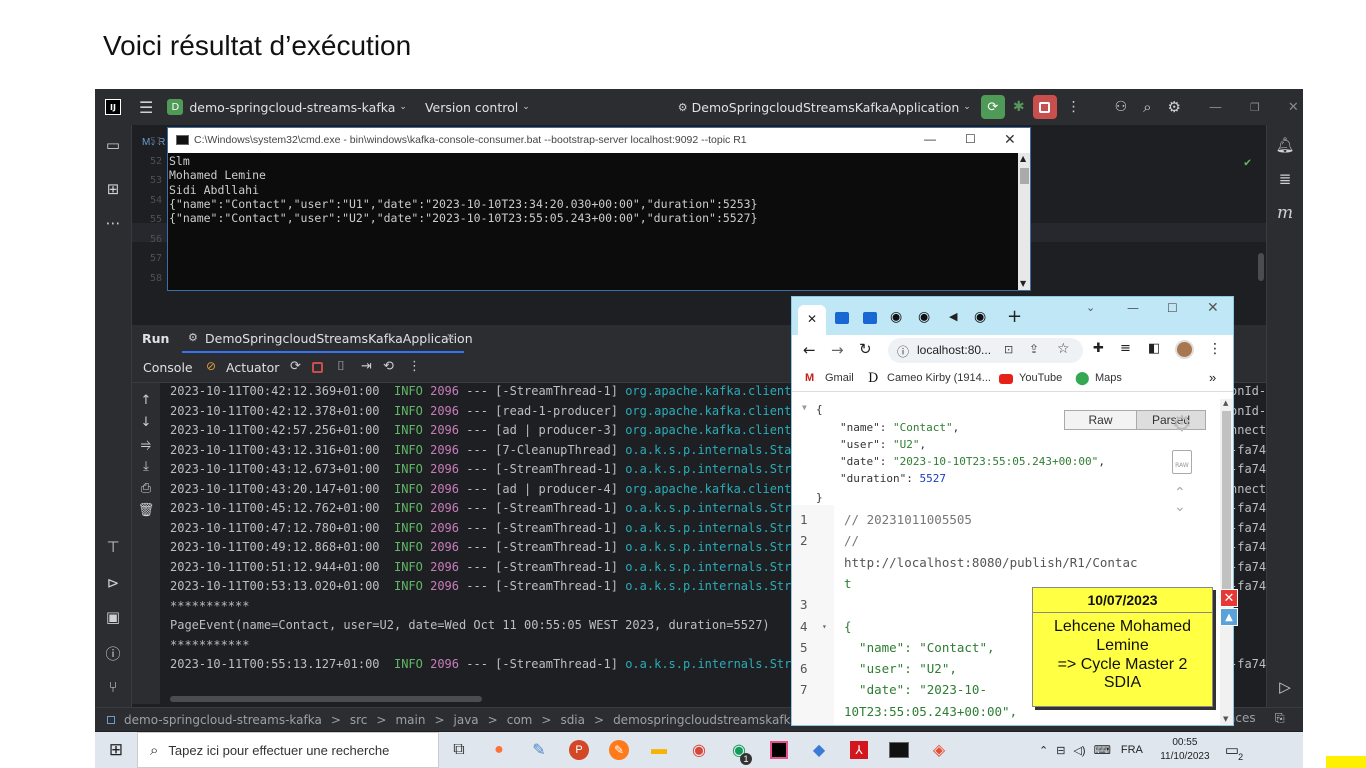  Describe the element at coordinates (113, 653) in the screenshot. I see `problems-icon: ⓘ` at that location.